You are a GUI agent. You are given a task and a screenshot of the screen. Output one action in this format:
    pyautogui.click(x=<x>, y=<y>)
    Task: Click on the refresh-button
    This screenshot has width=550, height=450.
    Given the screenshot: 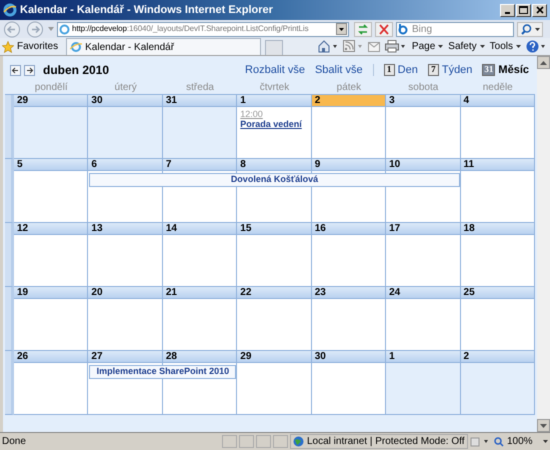 What is the action you would take?
    pyautogui.click(x=363, y=29)
    